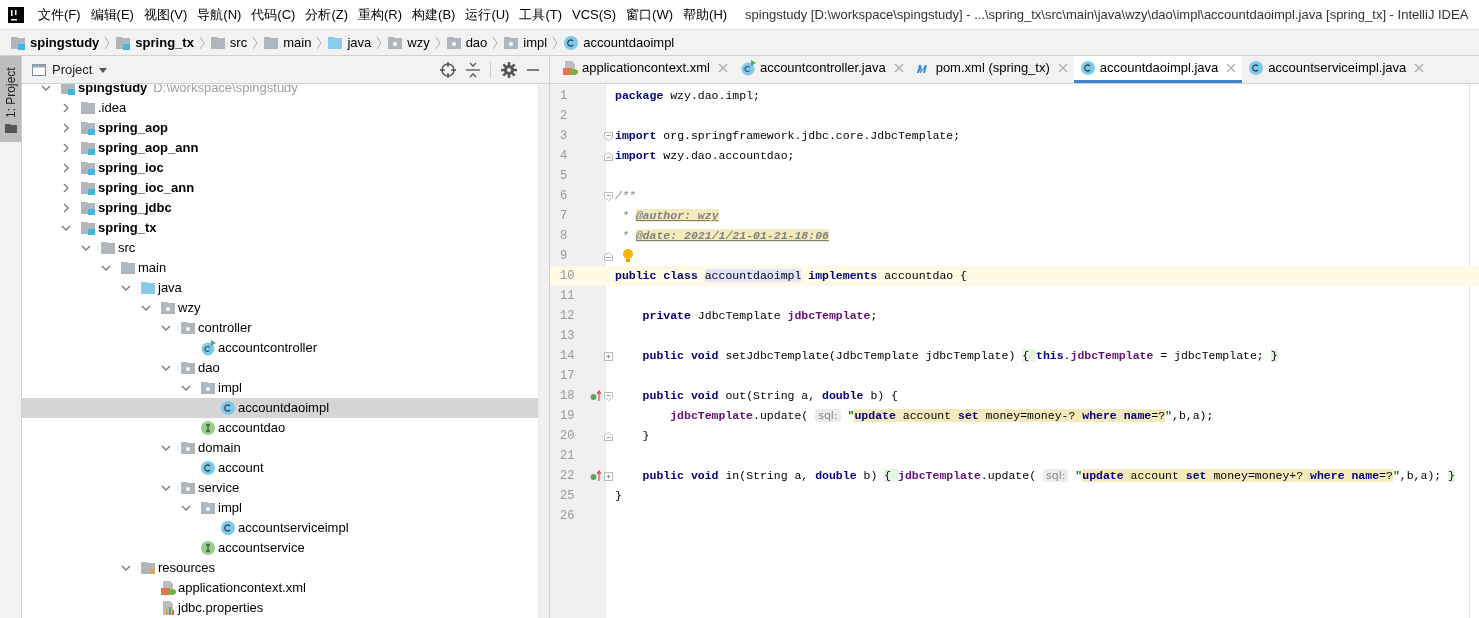 The image size is (1479, 618). Describe the element at coordinates (280, 108) in the screenshot. I see `tree-item: .idea` at that location.